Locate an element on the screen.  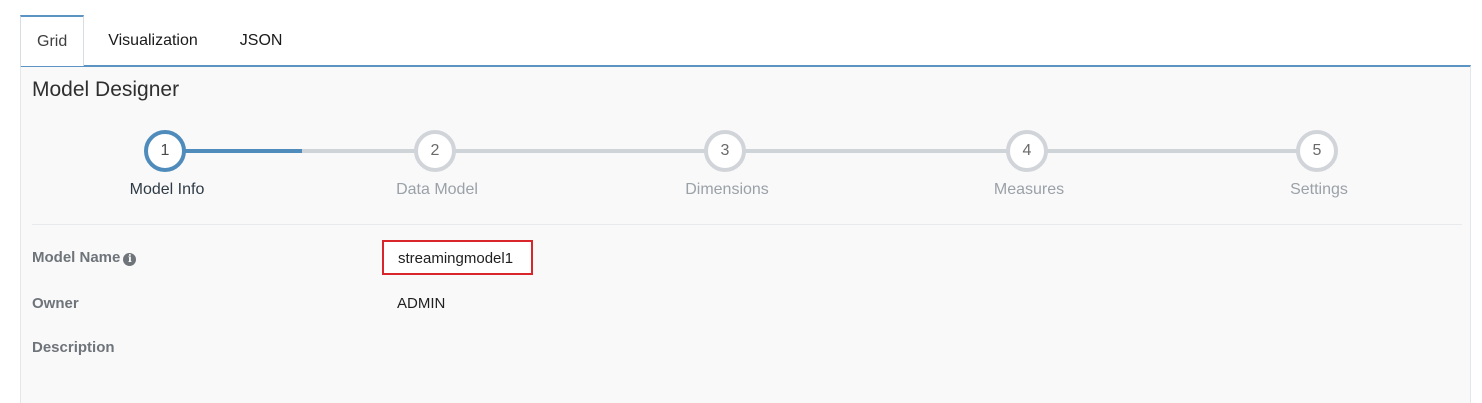
model-name-label: Model Name i is located at coordinates (84, 257).